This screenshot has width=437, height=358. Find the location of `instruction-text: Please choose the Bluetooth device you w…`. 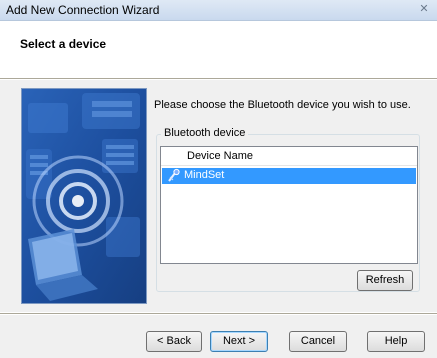

instruction-text: Please choose the Bluetooth device you w… is located at coordinates (282, 105).